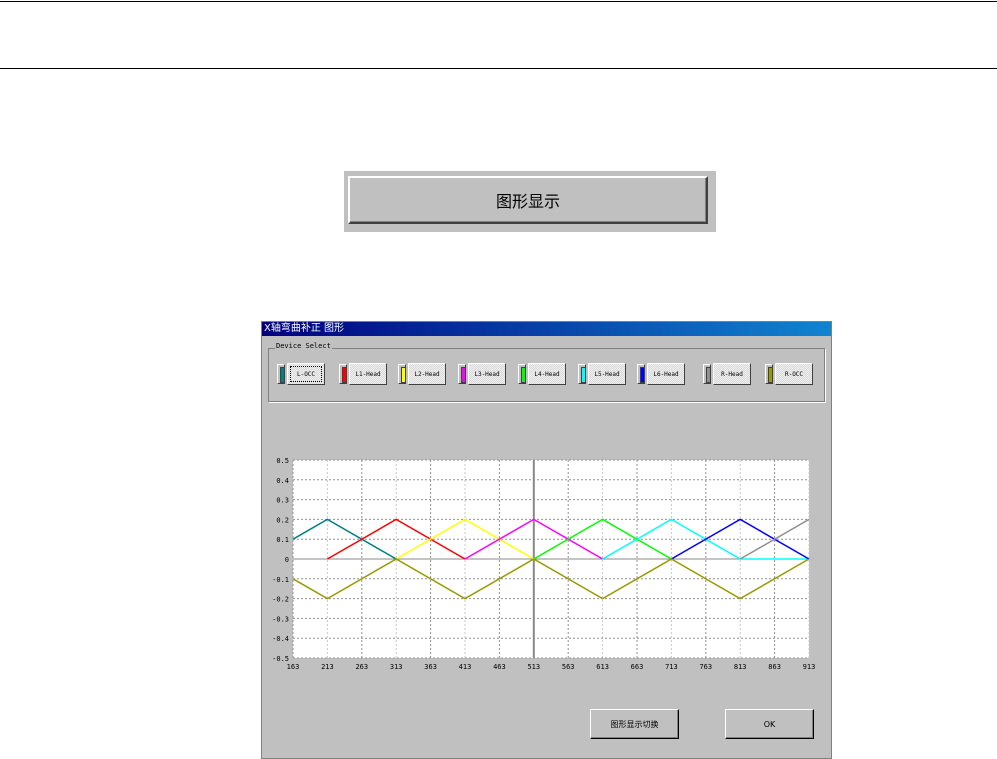  What do you see at coordinates (533, 667) in the screenshot?
I see `x-tick-label: 513` at bounding box center [533, 667].